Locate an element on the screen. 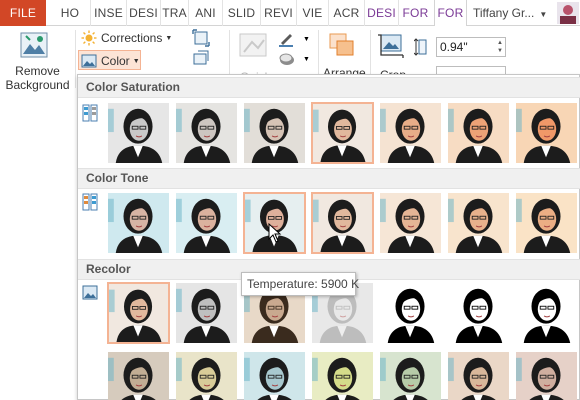 Image resolution: width=580 pixels, height=400 pixels. tab-home: HO is located at coordinates (70, 13).